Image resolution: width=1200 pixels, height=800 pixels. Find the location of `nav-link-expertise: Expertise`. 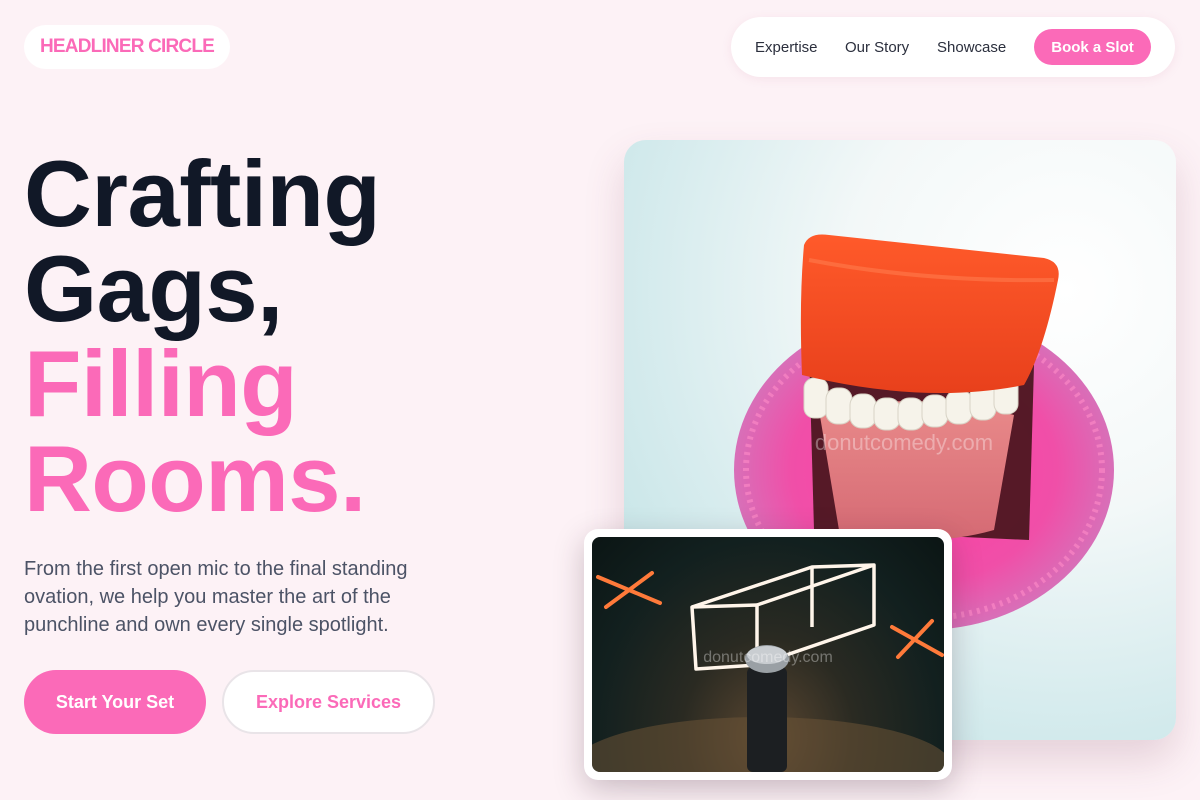

nav-link-expertise: Expertise is located at coordinates (786, 47).